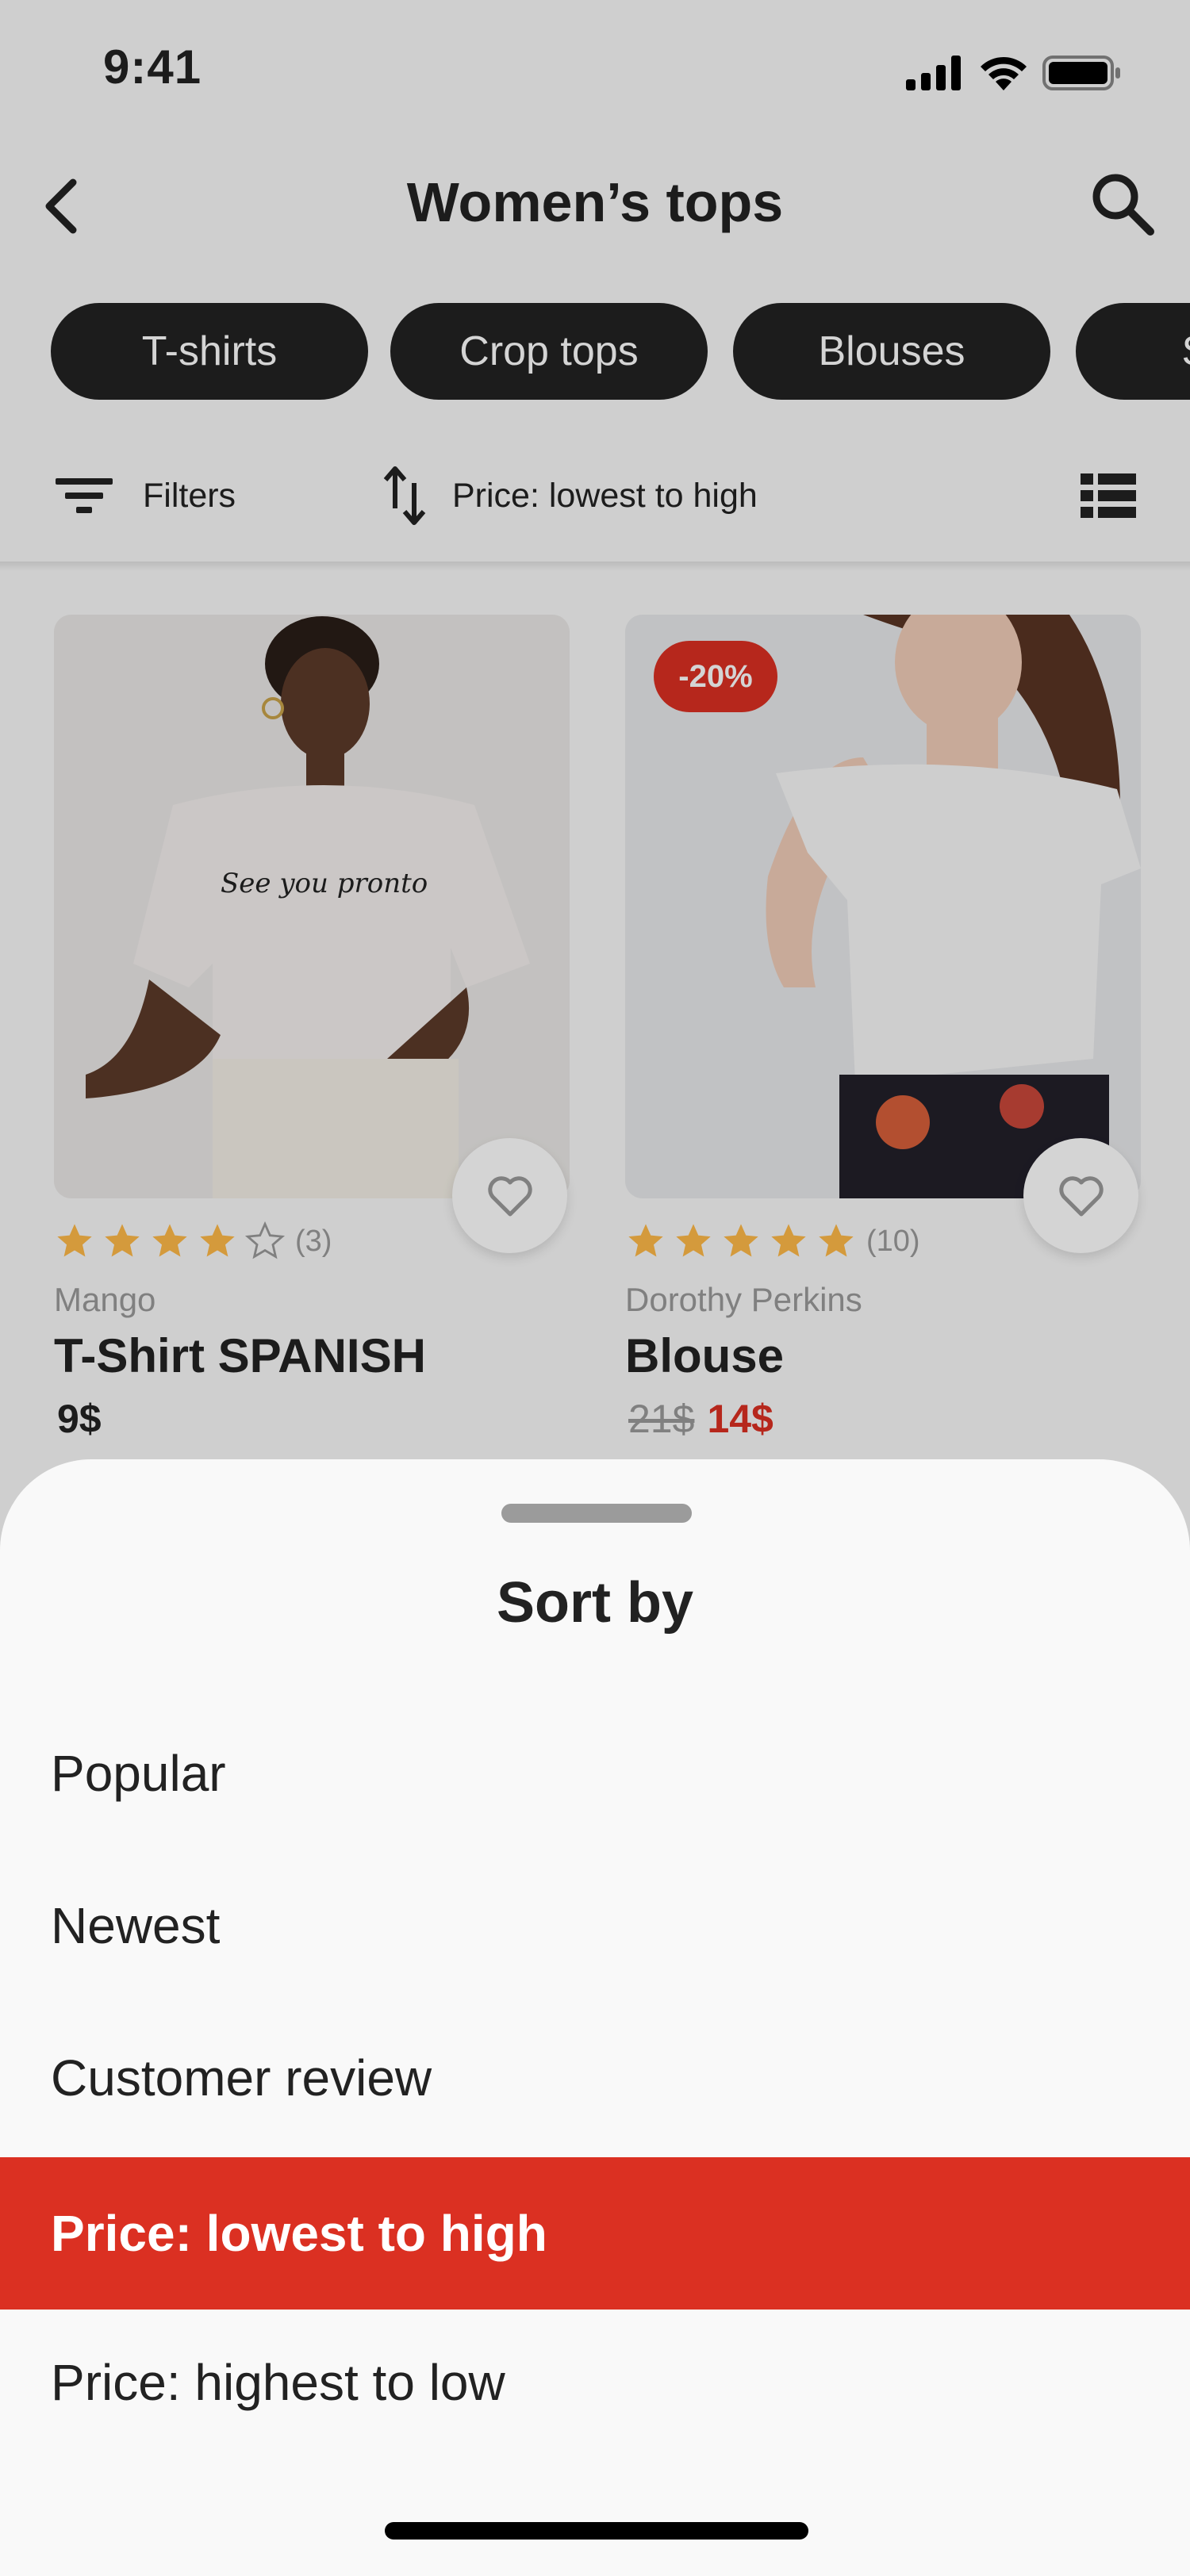  I want to click on sheet-title: Sort by, so click(595, 1603).